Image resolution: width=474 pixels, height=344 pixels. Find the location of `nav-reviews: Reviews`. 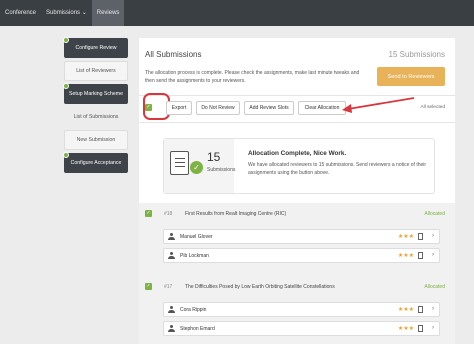

nav-reviews: Reviews is located at coordinates (108, 13).